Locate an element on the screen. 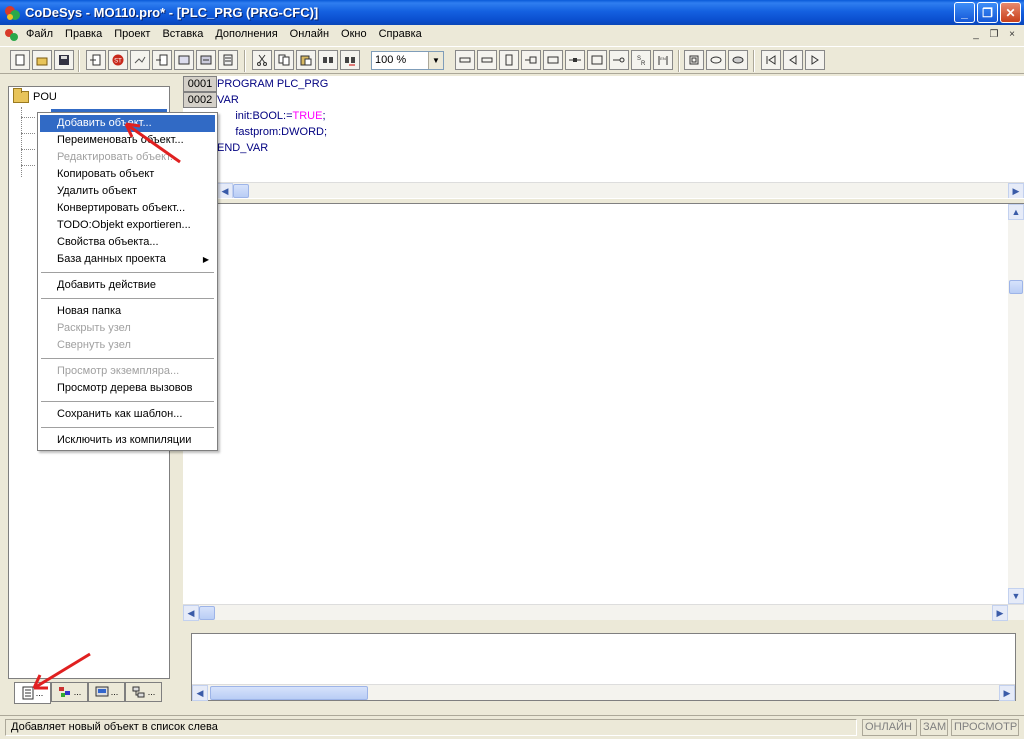 The height and width of the screenshot is (739, 1024). cfc-connection-mark-icon is located at coordinates (716, 60).